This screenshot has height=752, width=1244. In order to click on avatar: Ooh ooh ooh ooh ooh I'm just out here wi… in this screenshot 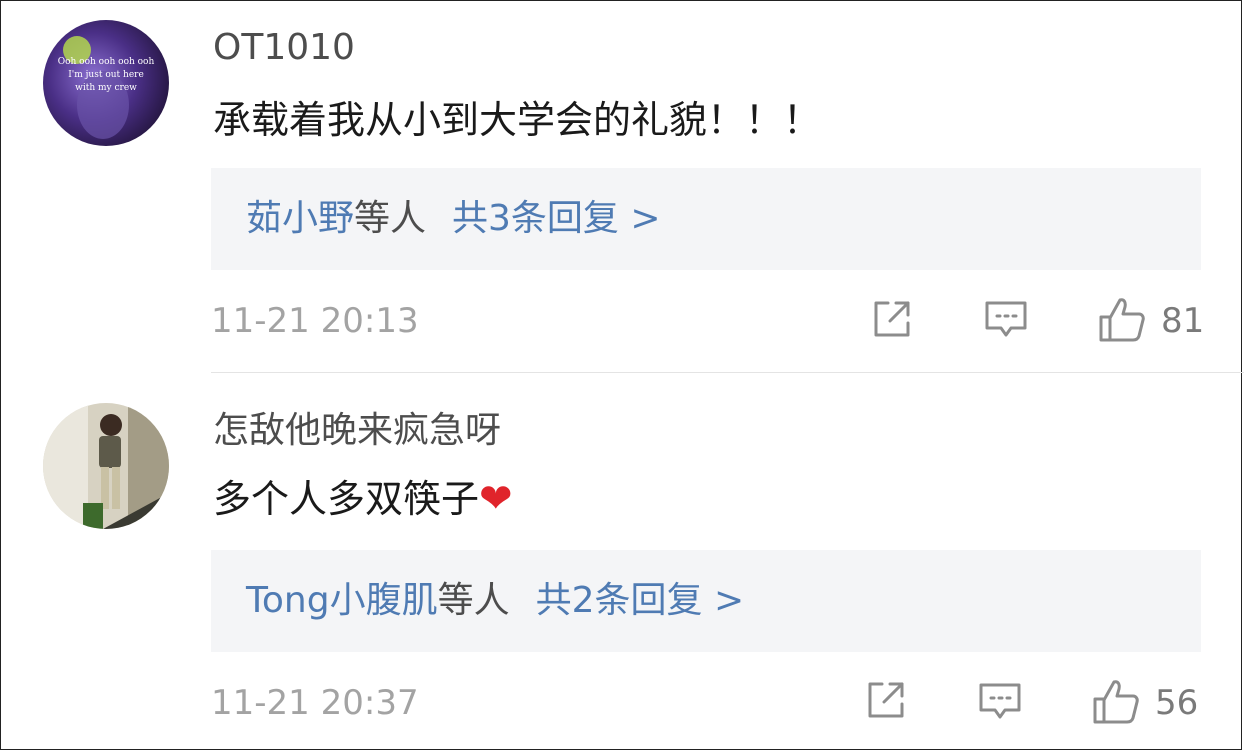, I will do `click(106, 83)`.